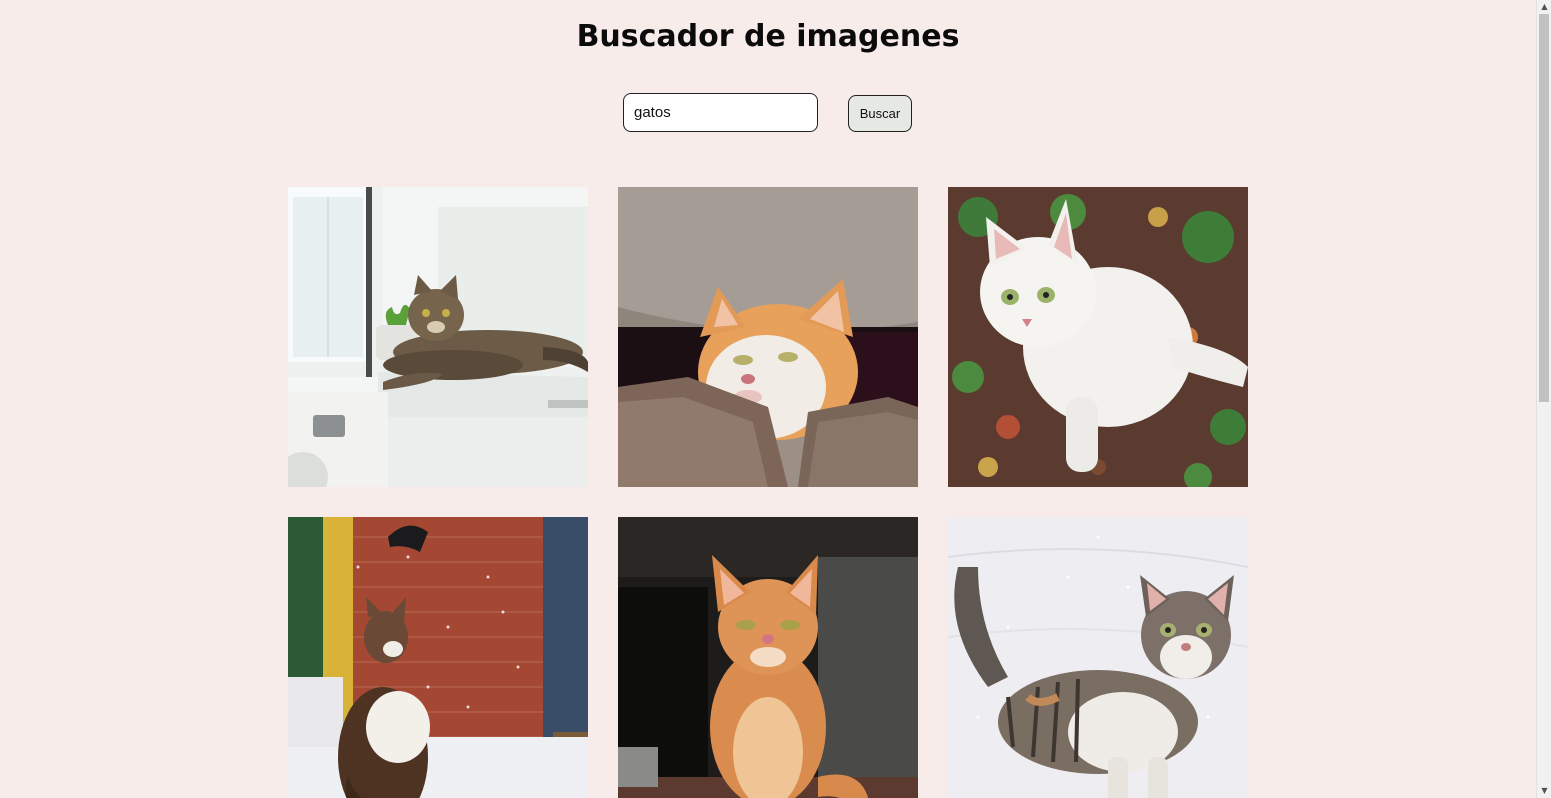 The width and height of the screenshot is (1551, 798). What do you see at coordinates (1544, 791) in the screenshot?
I see `scroll-down-icon: ▼` at bounding box center [1544, 791].